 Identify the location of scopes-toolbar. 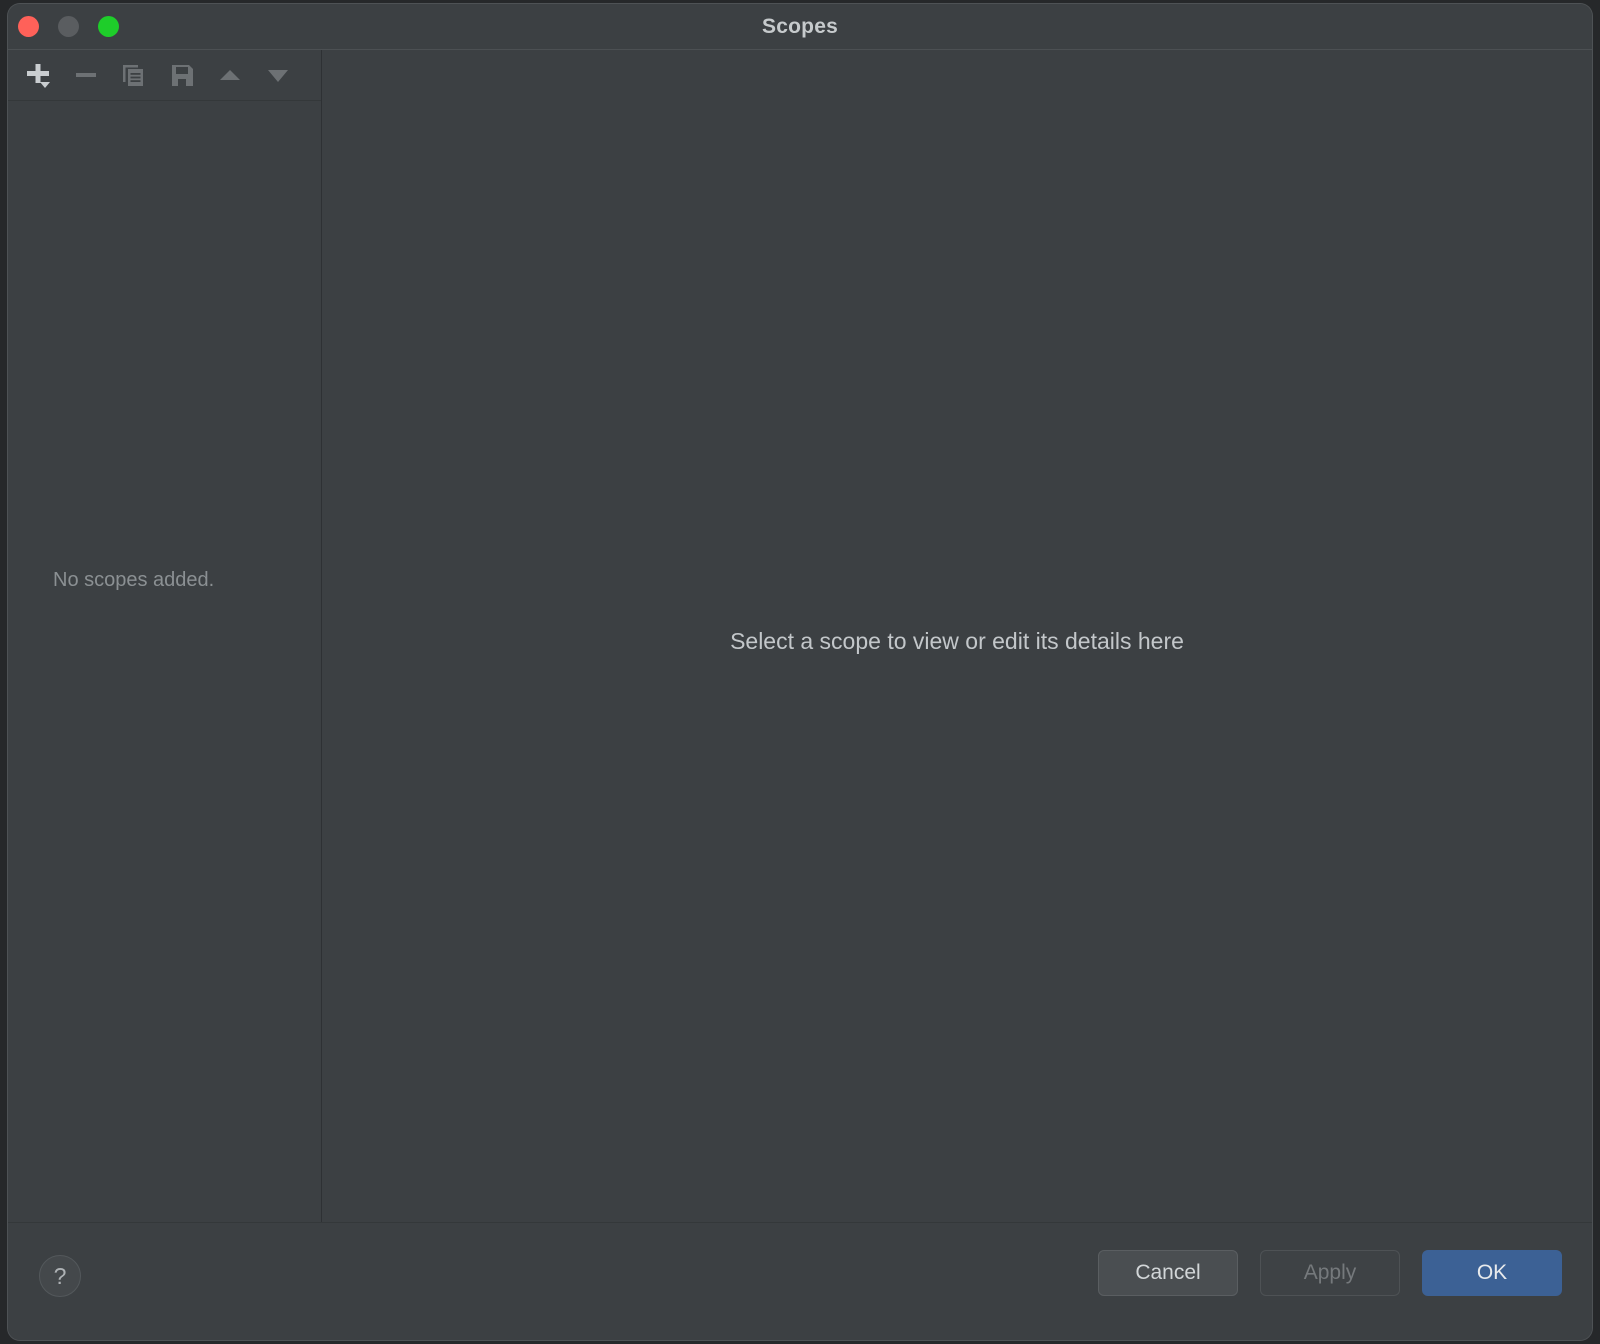
(164, 75).